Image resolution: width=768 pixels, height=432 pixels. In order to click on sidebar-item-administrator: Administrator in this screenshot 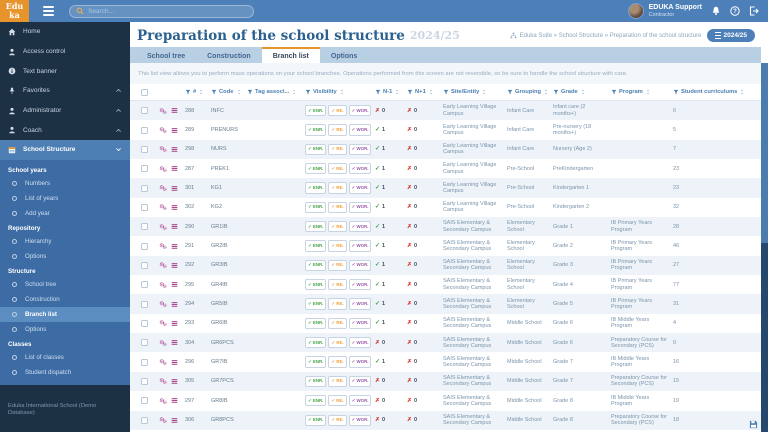, I will do `click(65, 111)`.